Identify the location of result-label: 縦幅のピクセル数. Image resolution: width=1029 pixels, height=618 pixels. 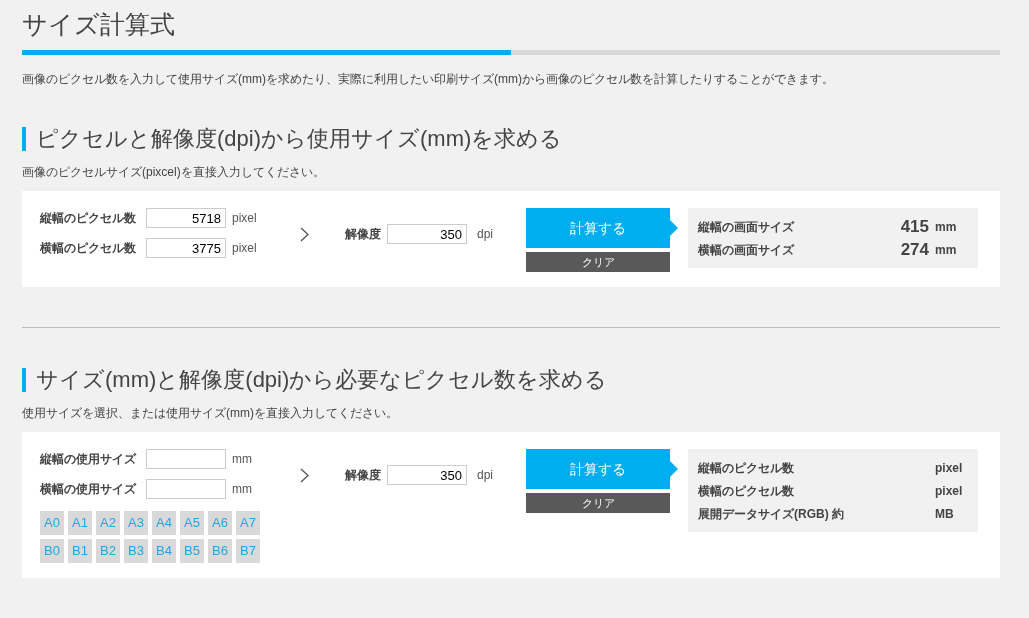
(746, 468).